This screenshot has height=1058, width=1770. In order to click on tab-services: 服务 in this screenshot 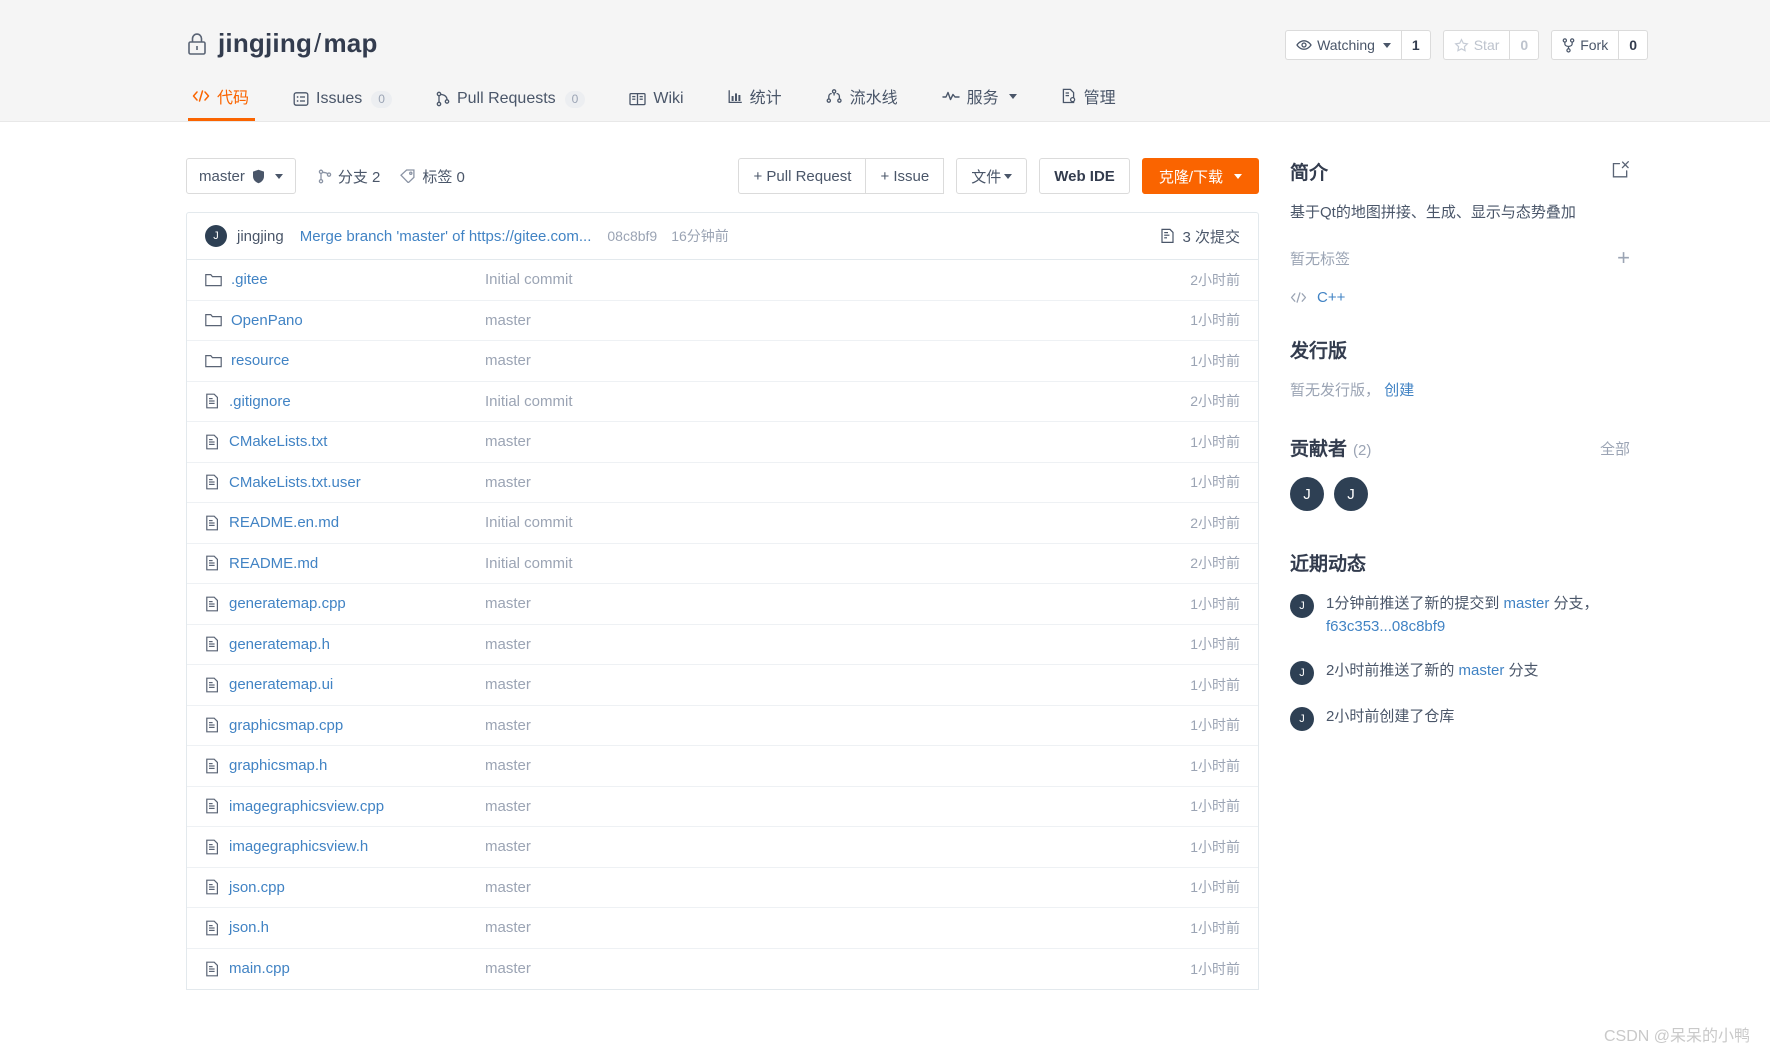, I will do `click(979, 102)`.